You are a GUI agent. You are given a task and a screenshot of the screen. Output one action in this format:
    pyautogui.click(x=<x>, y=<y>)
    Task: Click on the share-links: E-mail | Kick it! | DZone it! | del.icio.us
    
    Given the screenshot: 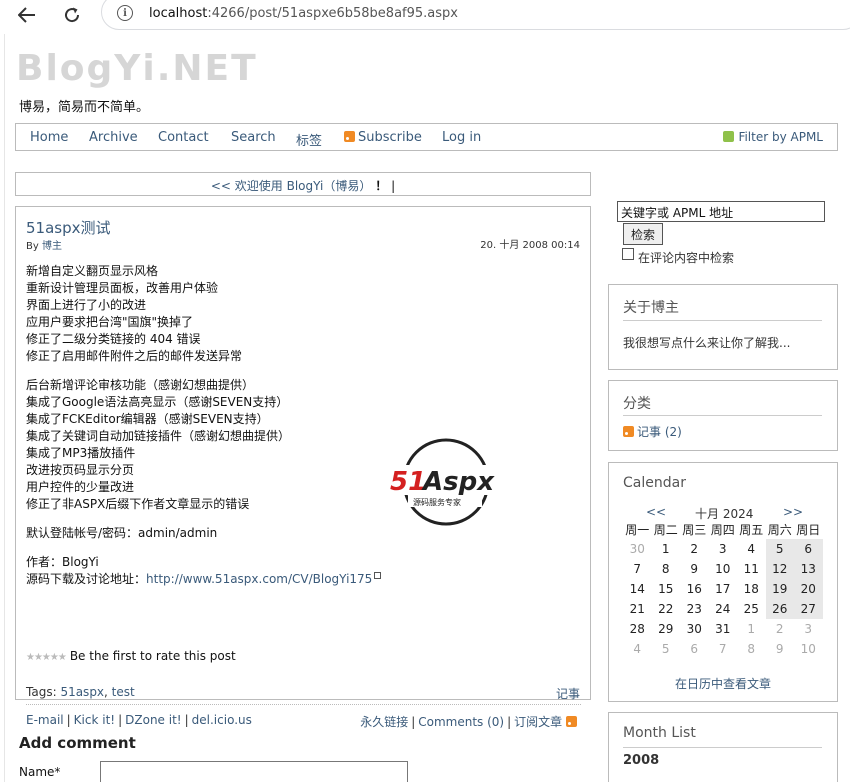 What is the action you would take?
    pyautogui.click(x=139, y=720)
    